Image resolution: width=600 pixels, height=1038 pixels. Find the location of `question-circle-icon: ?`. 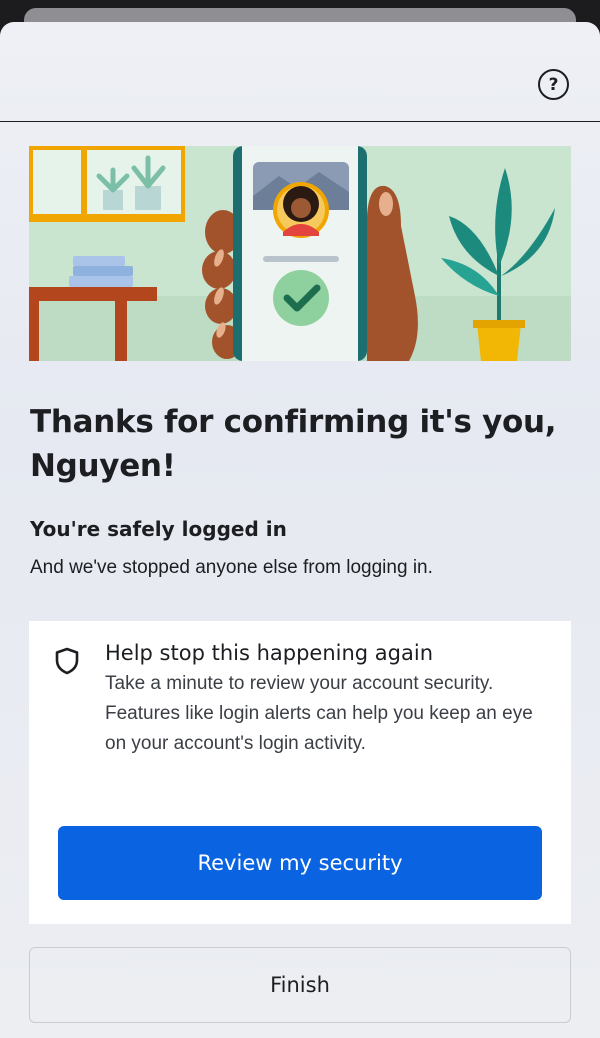

question-circle-icon: ? is located at coordinates (553, 84).